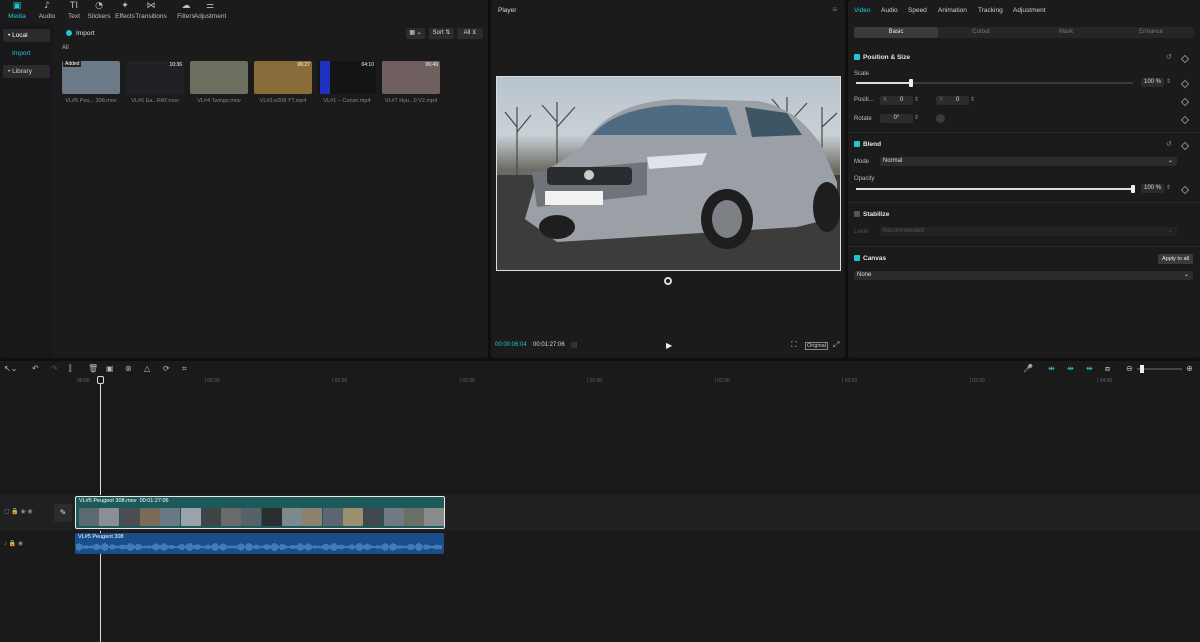 This screenshot has width=1200, height=642. Describe the element at coordinates (80, 33) in the screenshot. I see `import-button: Import` at that location.